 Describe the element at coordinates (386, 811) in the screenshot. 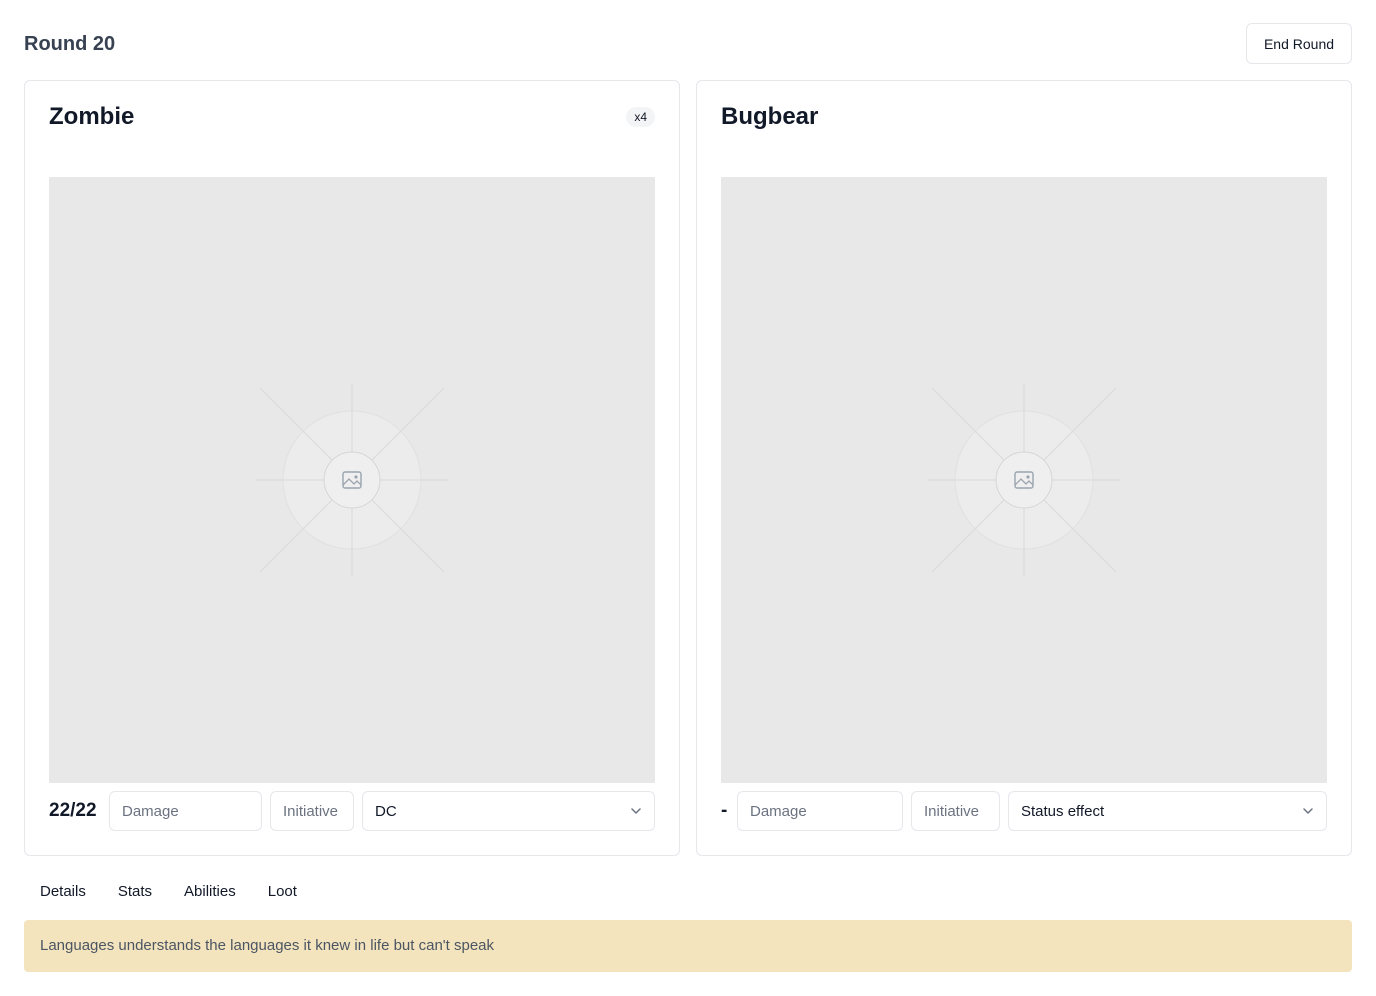

I see `select-value: DC` at that location.